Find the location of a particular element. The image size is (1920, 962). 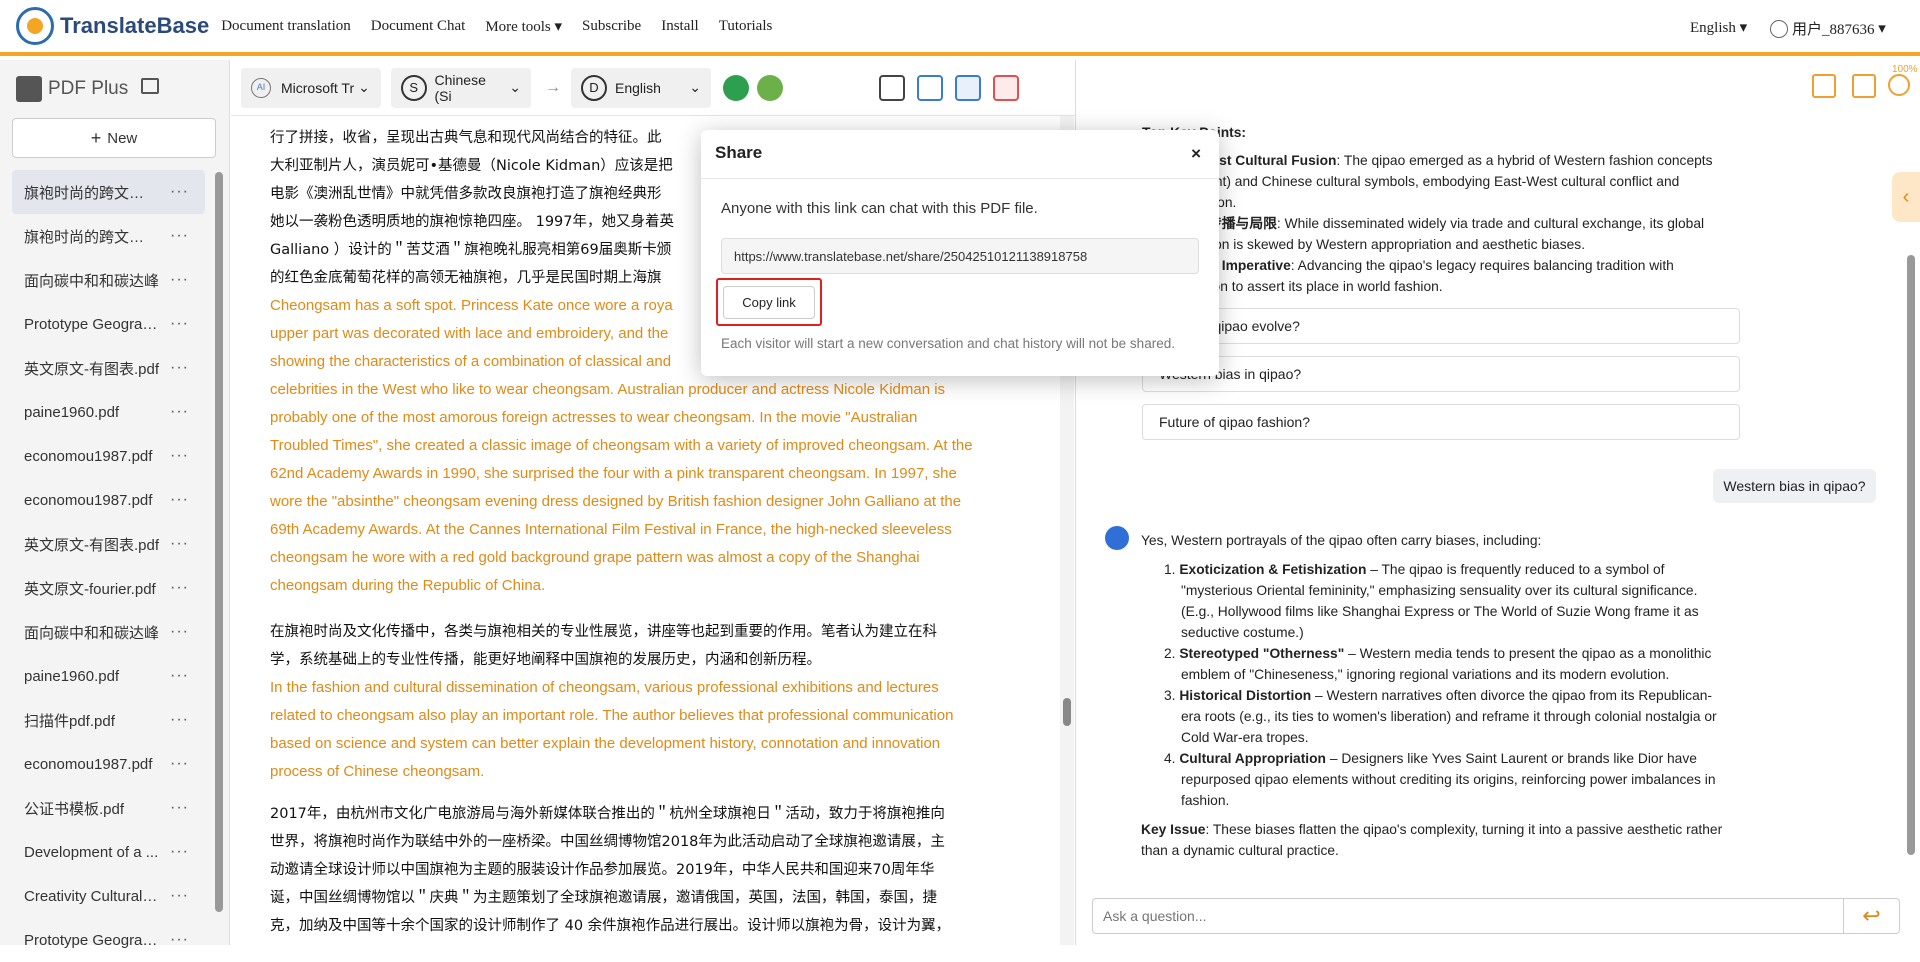

suggestion-question: How did qipao evolve? is located at coordinates (1441, 326).